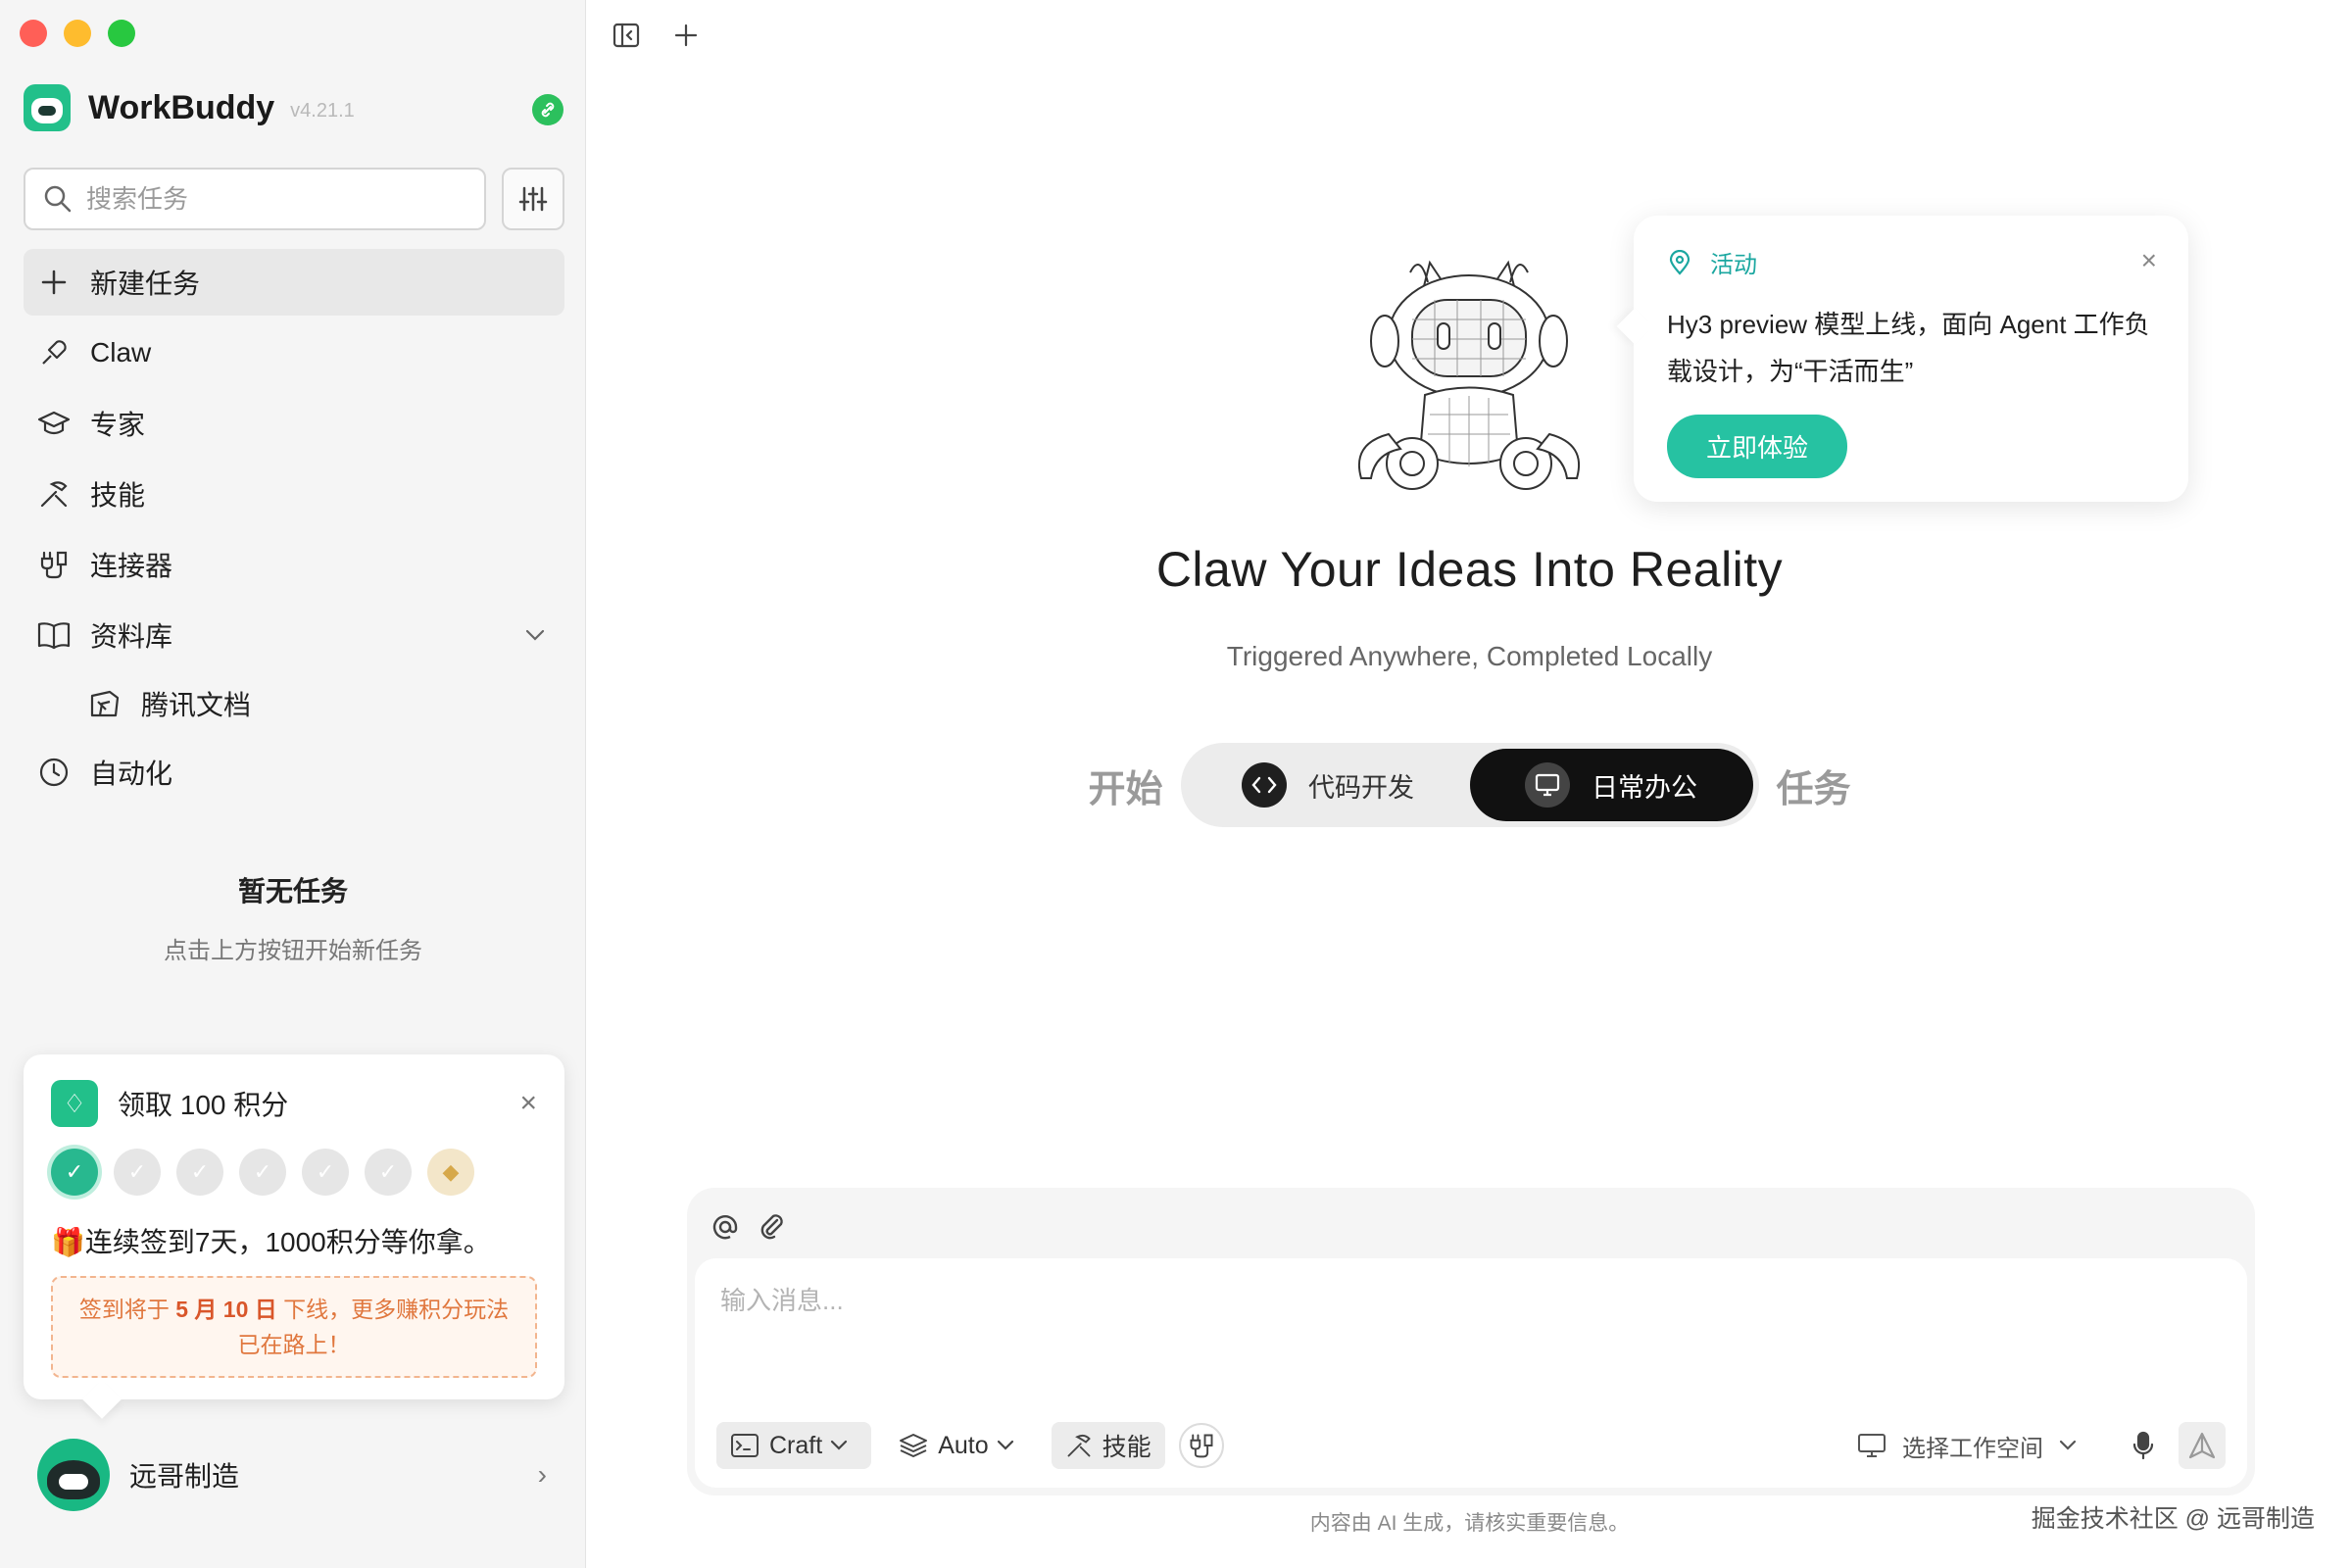 The image size is (2352, 1568). I want to click on sidebar-item-claw: Claw, so click(294, 352).